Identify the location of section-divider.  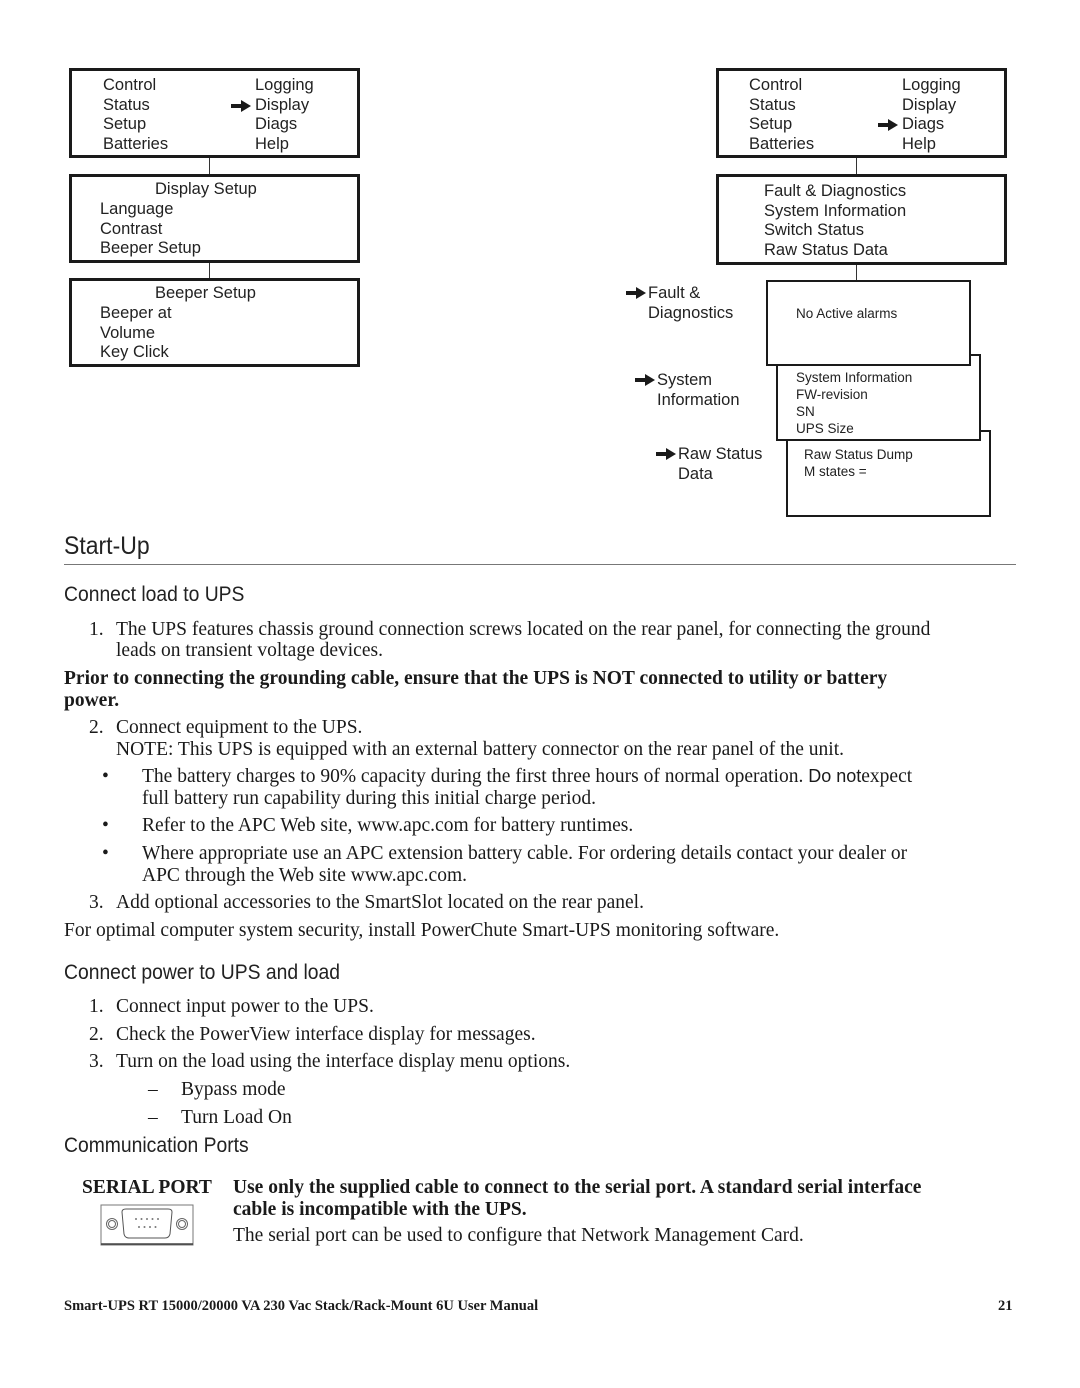
(540, 564).